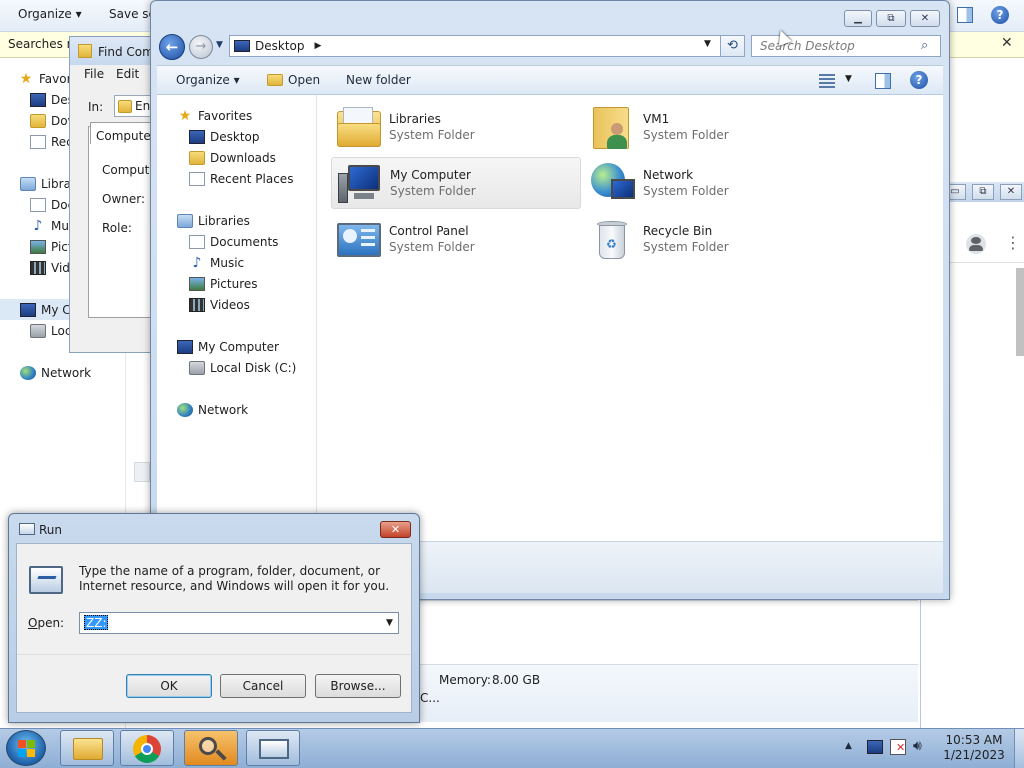 The image size is (1024, 768). I want to click on show-desktop-button, so click(1019, 748).